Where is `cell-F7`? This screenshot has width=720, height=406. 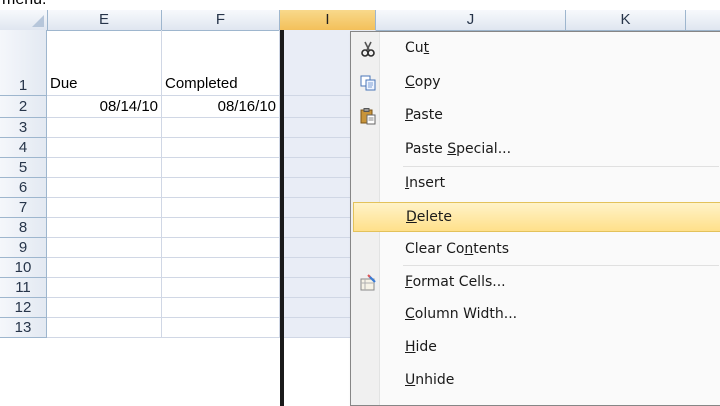
cell-F7 is located at coordinates (221, 208).